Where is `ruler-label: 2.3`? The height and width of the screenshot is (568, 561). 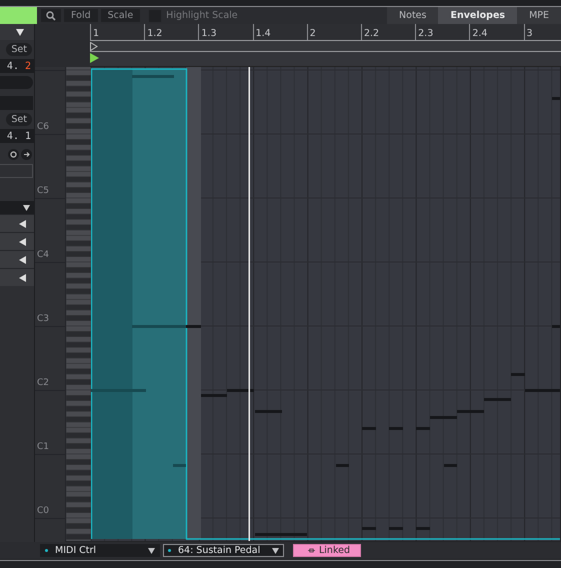 ruler-label: 2.3 is located at coordinates (425, 34).